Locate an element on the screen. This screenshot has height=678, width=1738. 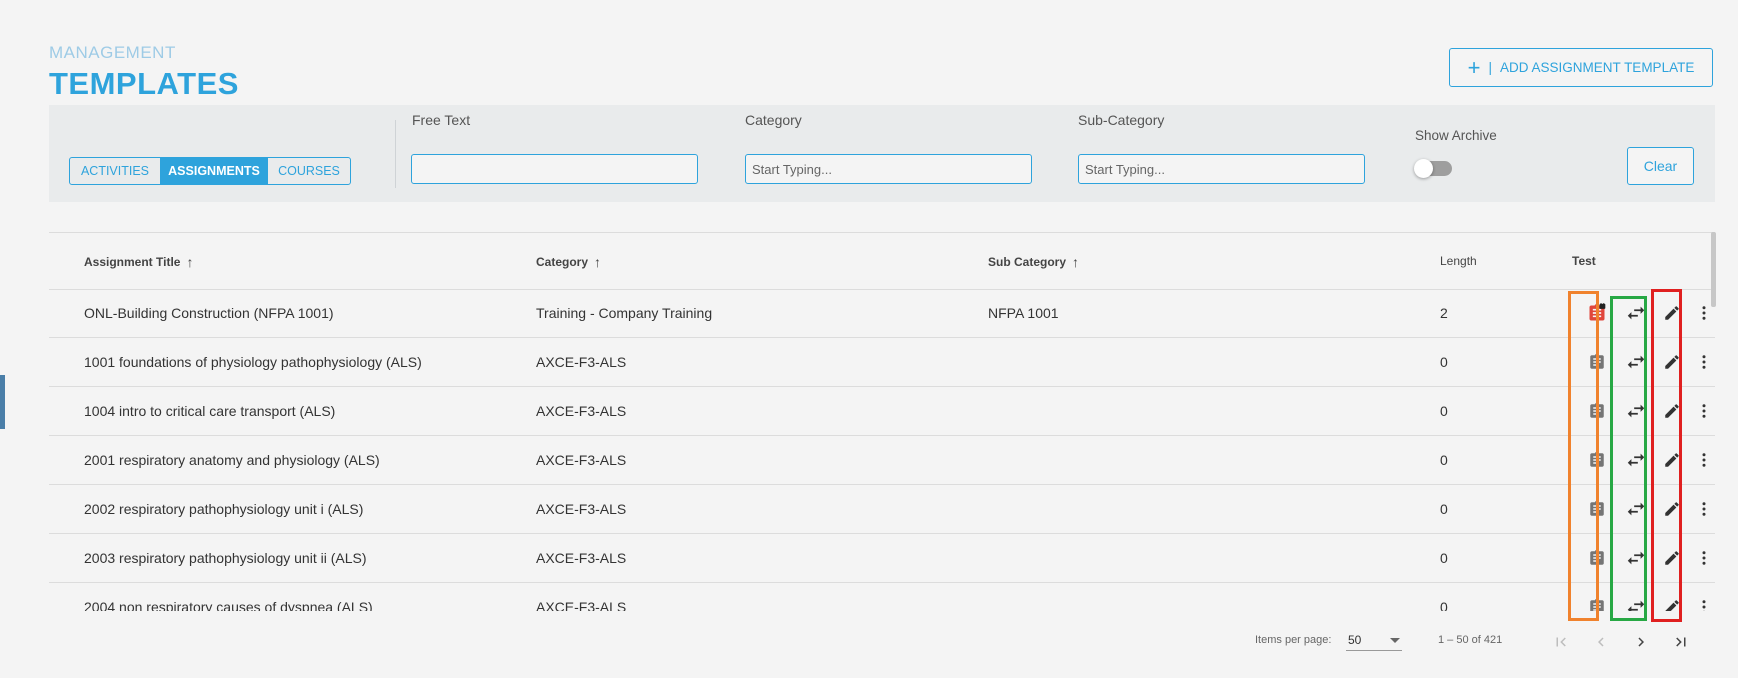
last-page-icon is located at coordinates (1681, 642).